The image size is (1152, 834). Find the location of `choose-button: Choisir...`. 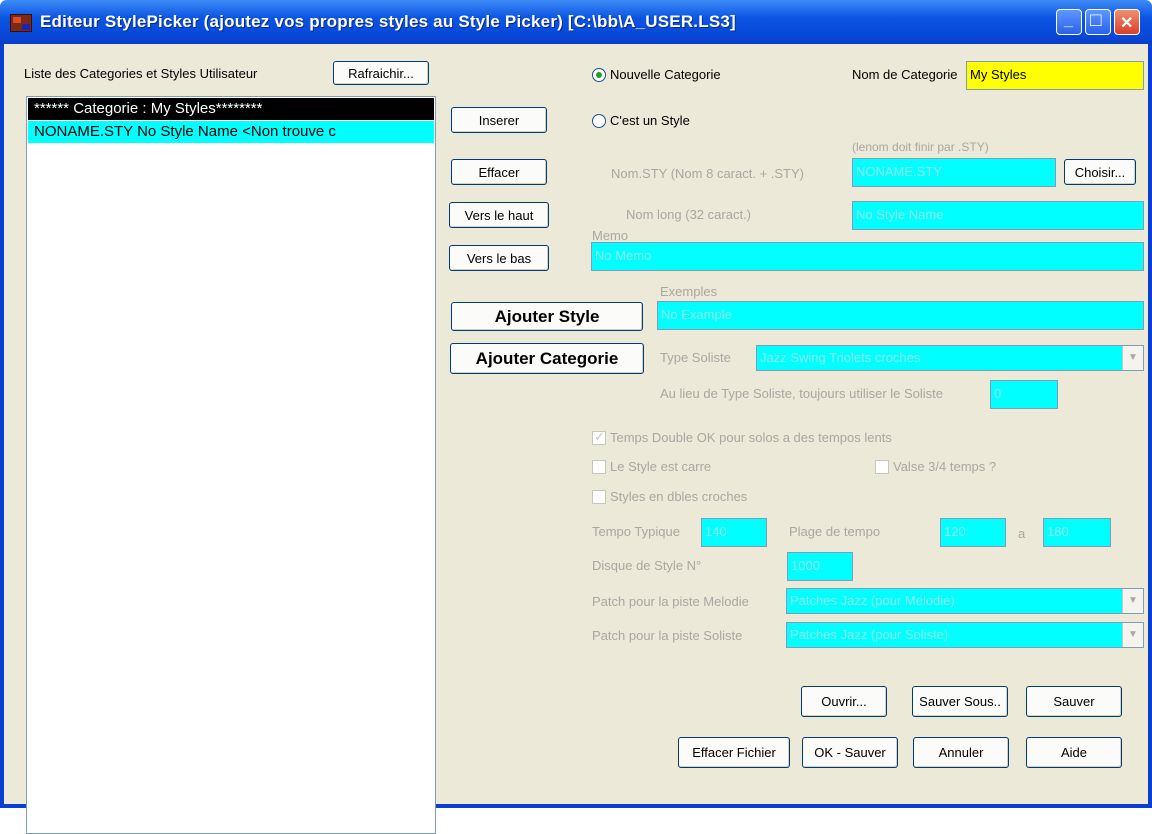

choose-button: Choisir... is located at coordinates (1100, 172).